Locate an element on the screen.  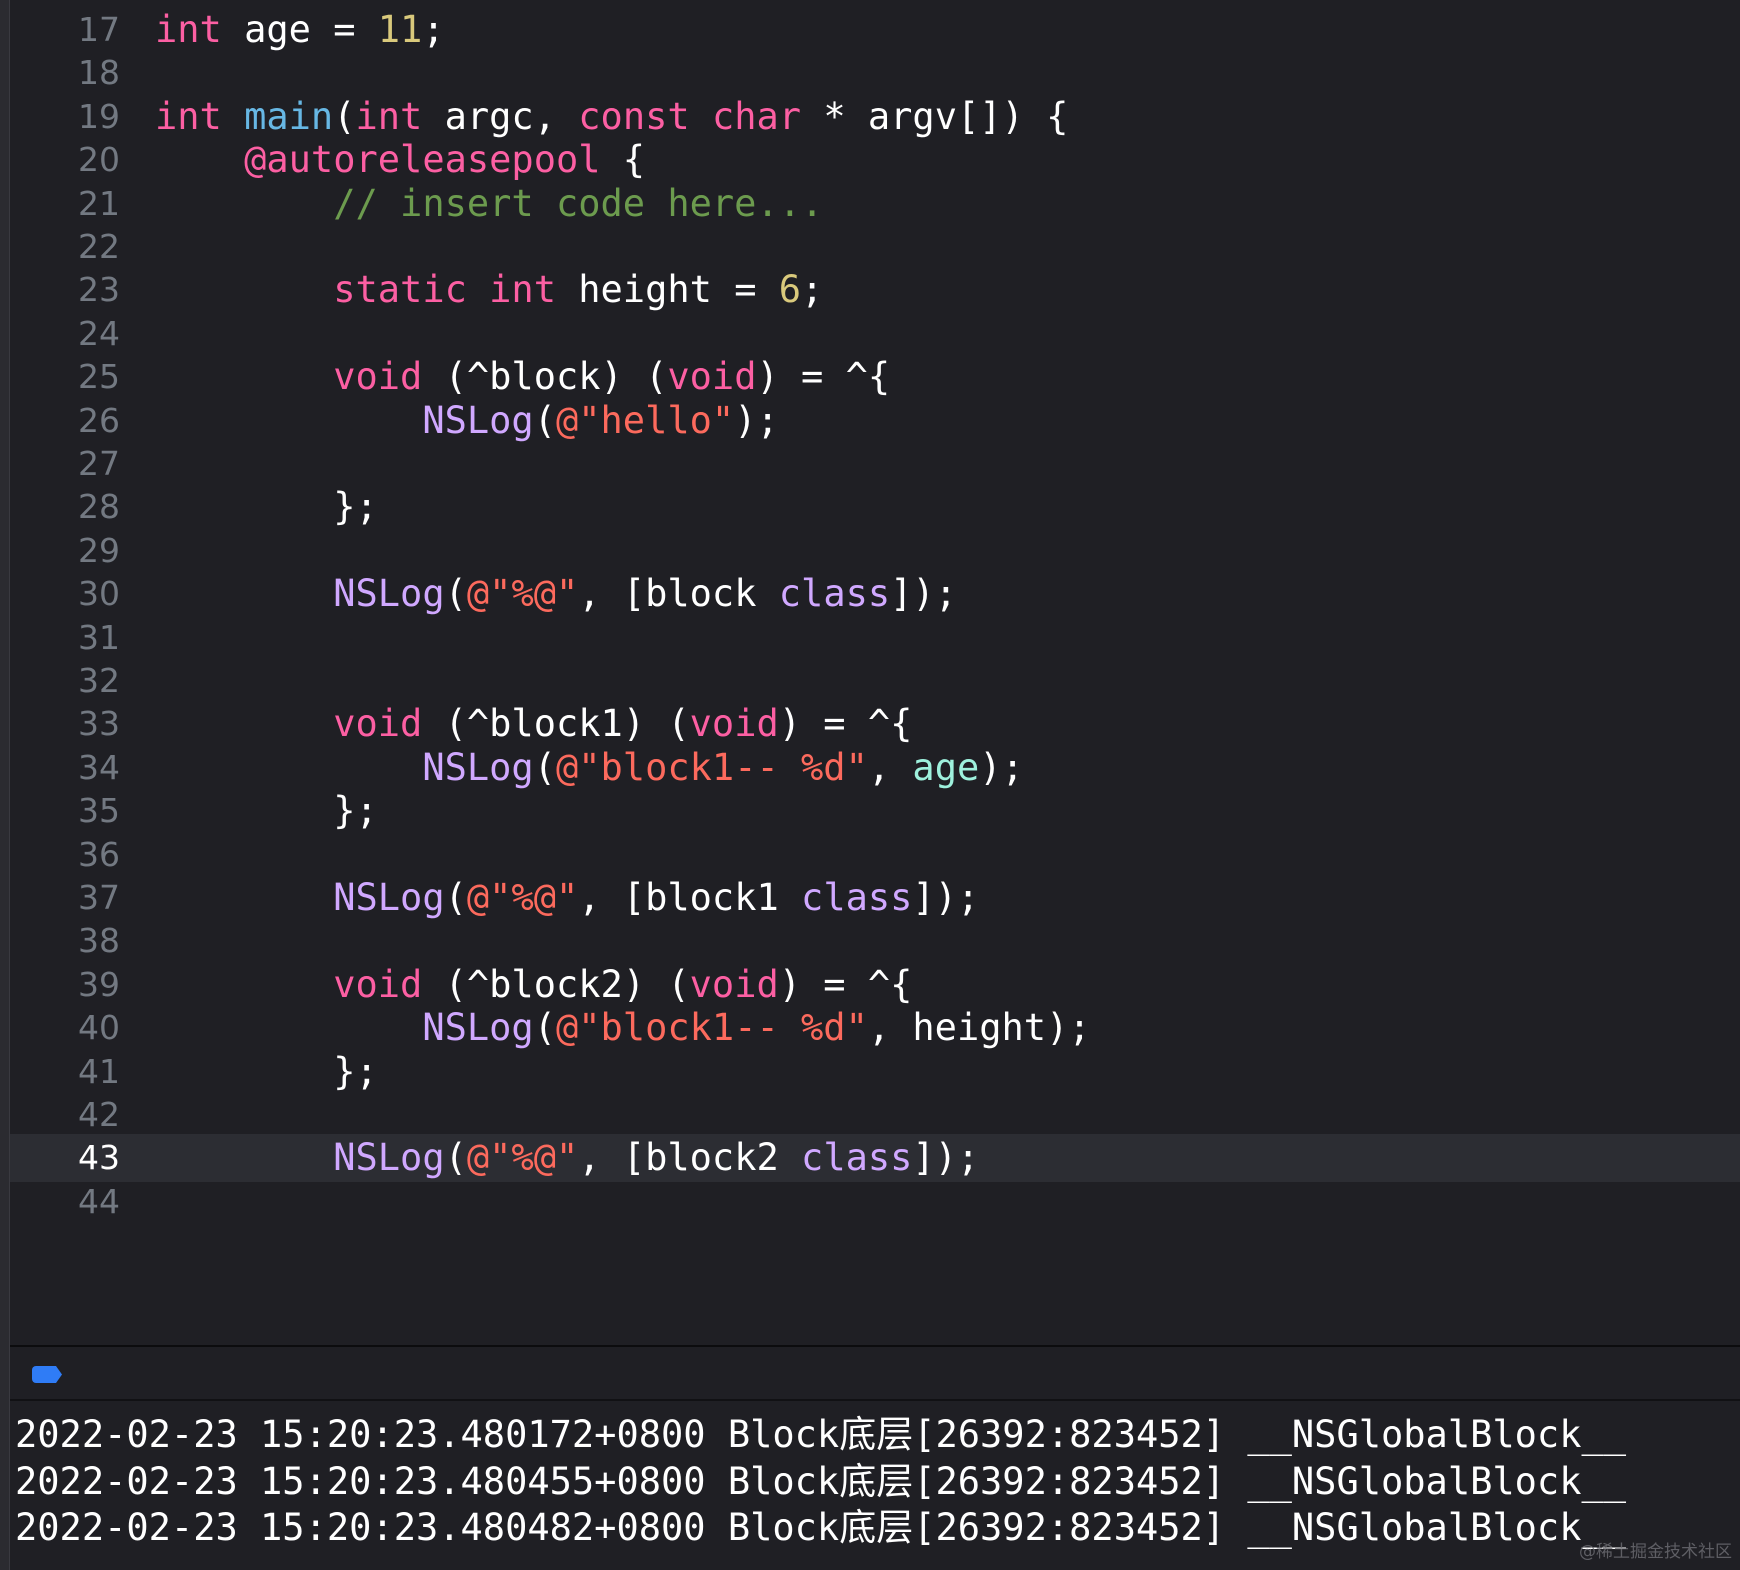
line-number: 41 is located at coordinates (99, 1071).